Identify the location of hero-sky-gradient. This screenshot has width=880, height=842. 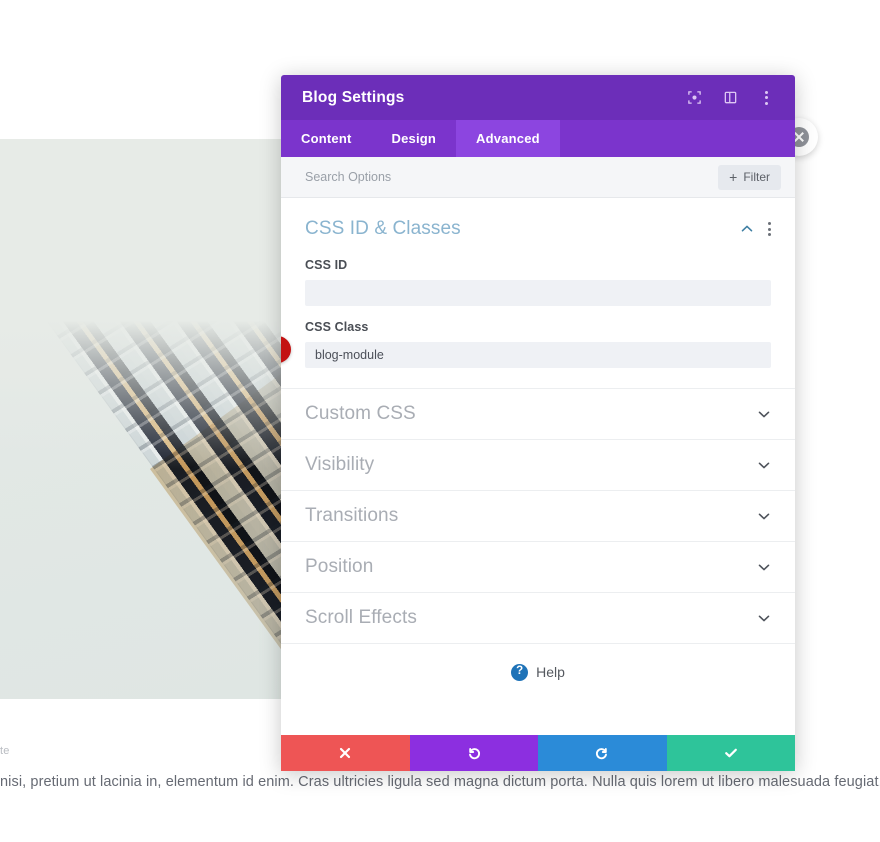
(140, 304).